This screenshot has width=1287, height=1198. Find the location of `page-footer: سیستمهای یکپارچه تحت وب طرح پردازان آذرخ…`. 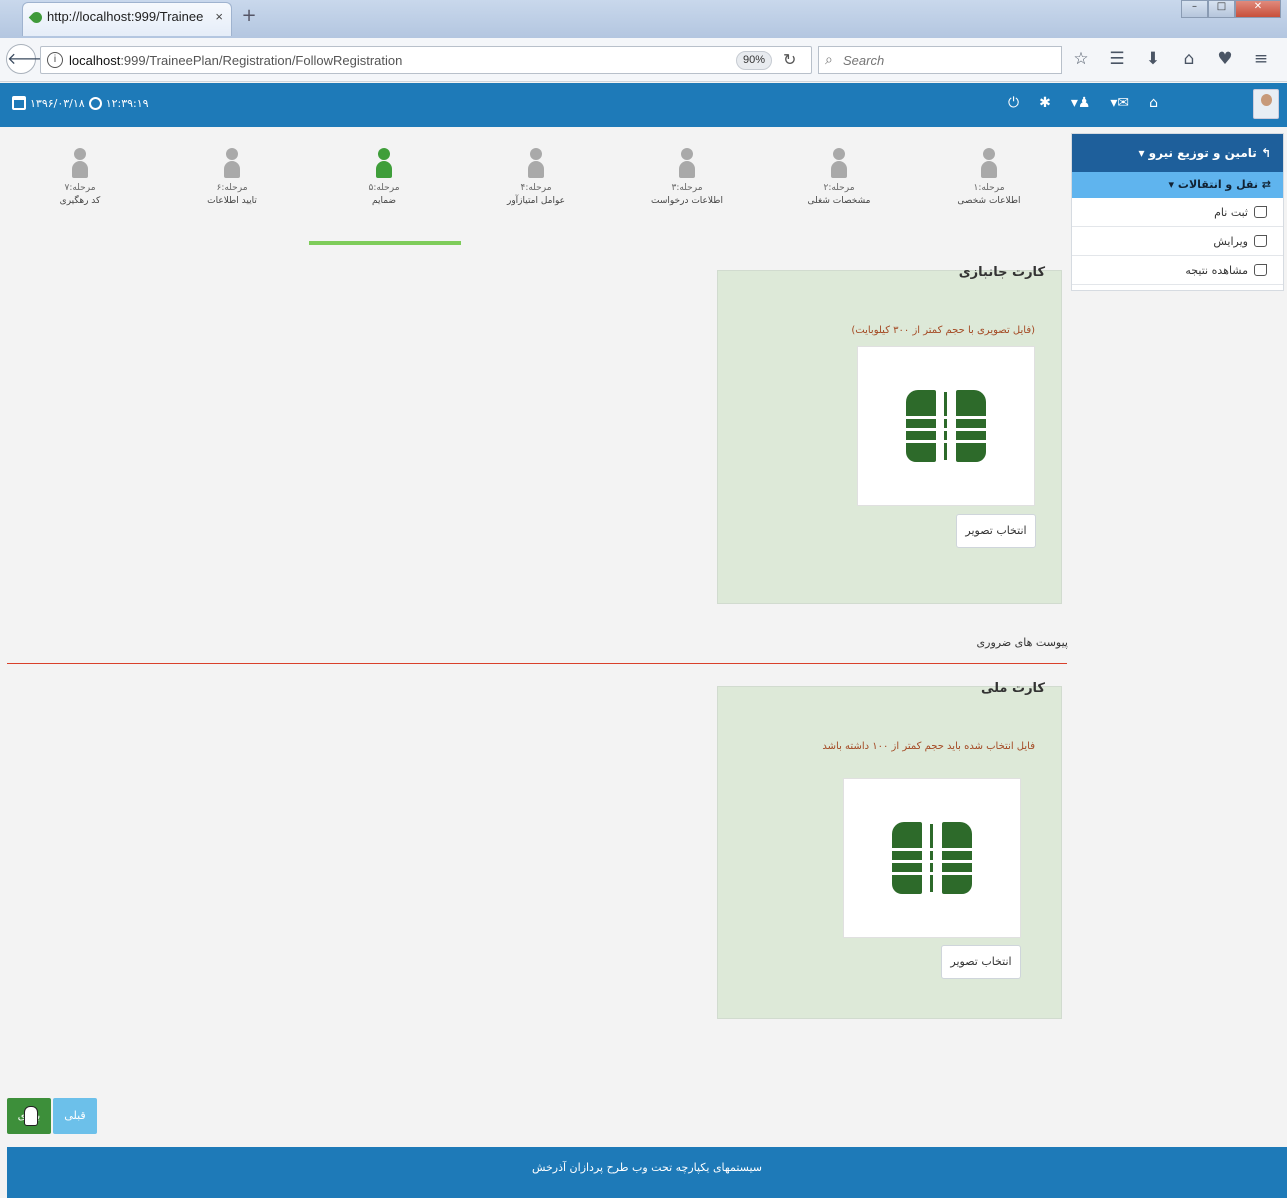

page-footer: سیستمهای یکپارچه تحت وب طرح پردازان آذرخ… is located at coordinates (647, 1172).